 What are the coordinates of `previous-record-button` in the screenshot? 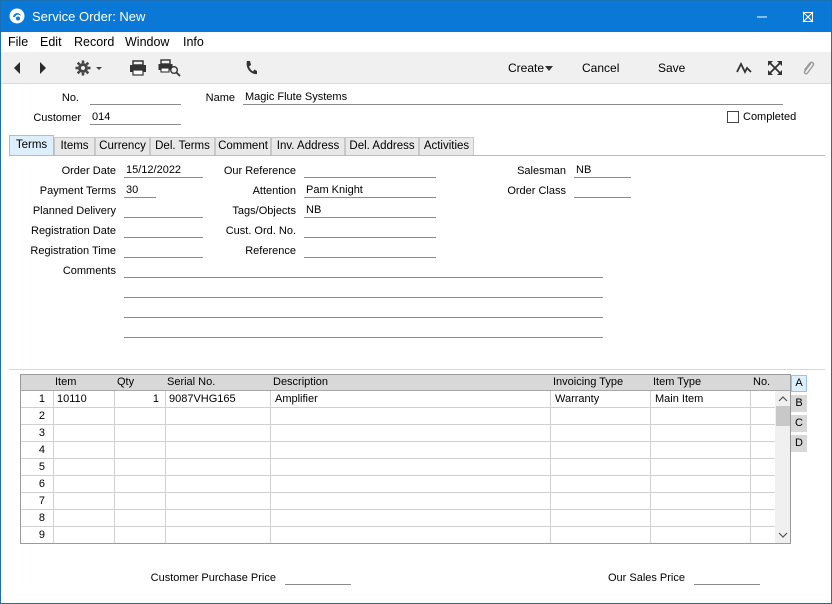 It's located at (17, 68).